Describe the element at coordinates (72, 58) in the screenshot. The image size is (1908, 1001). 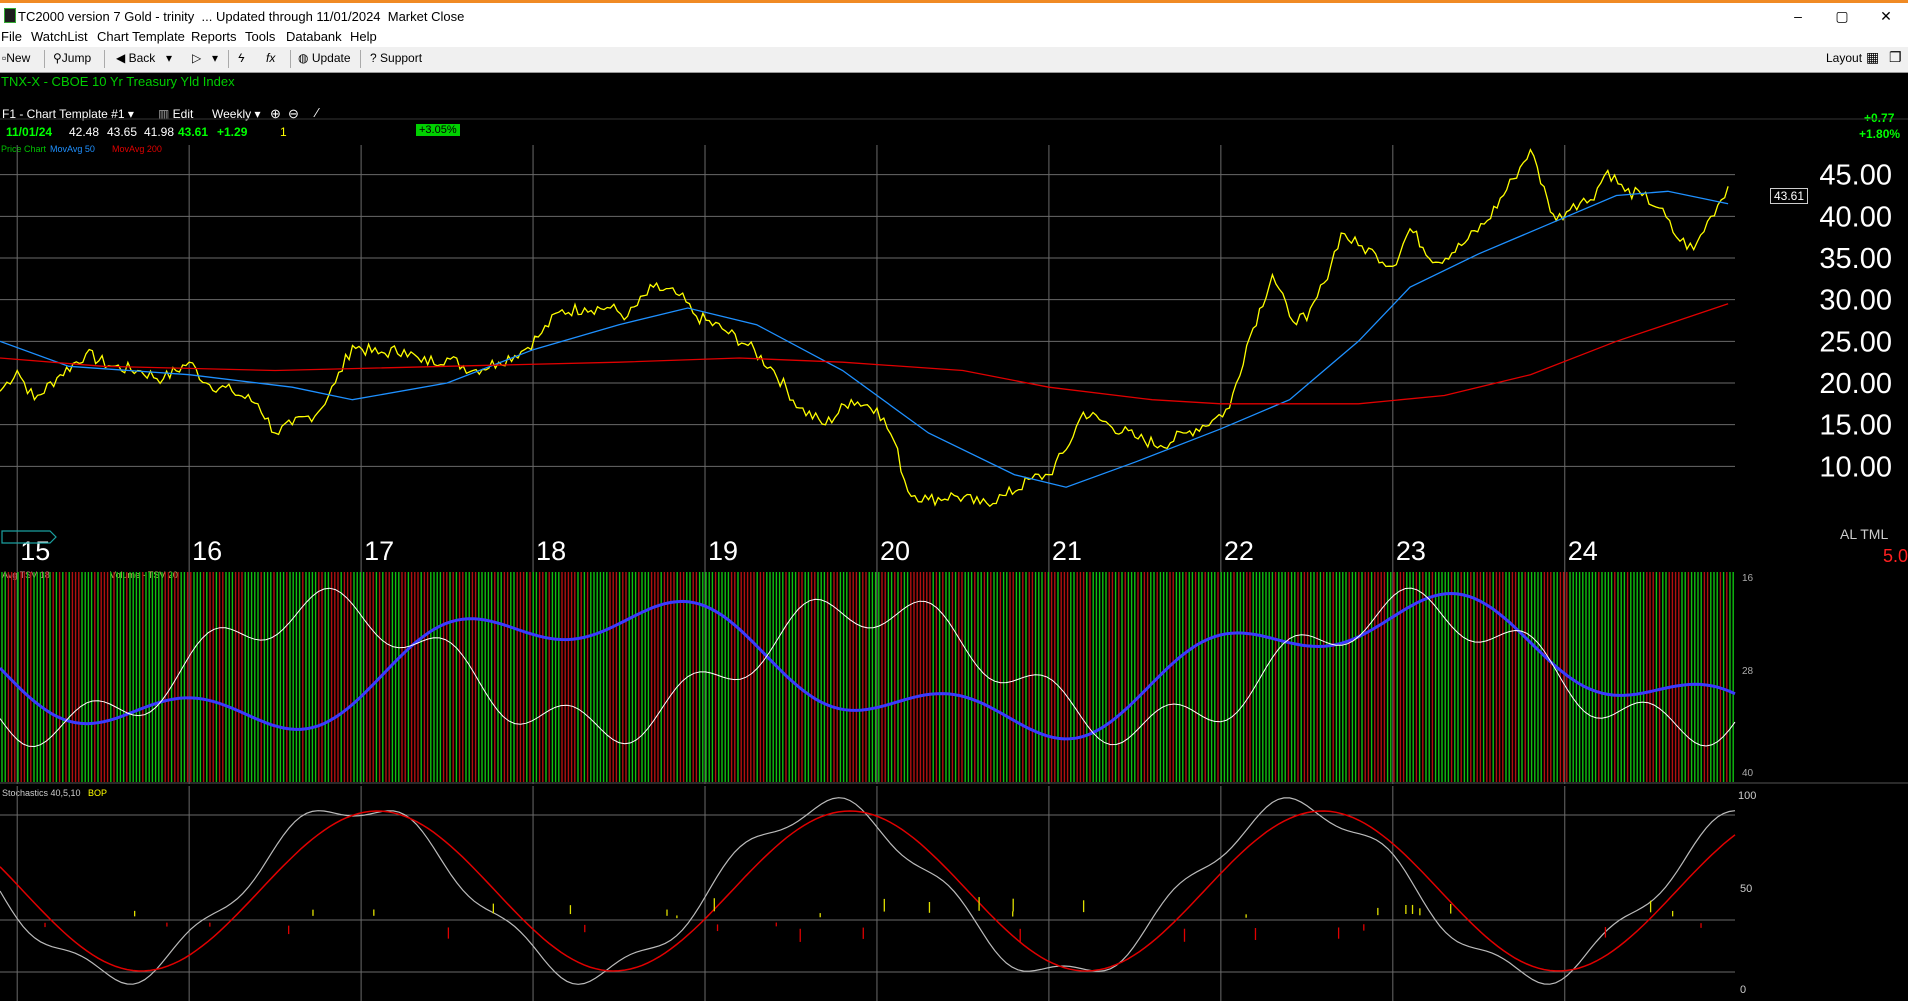
I see `jump-button: ⚲Jump` at that location.